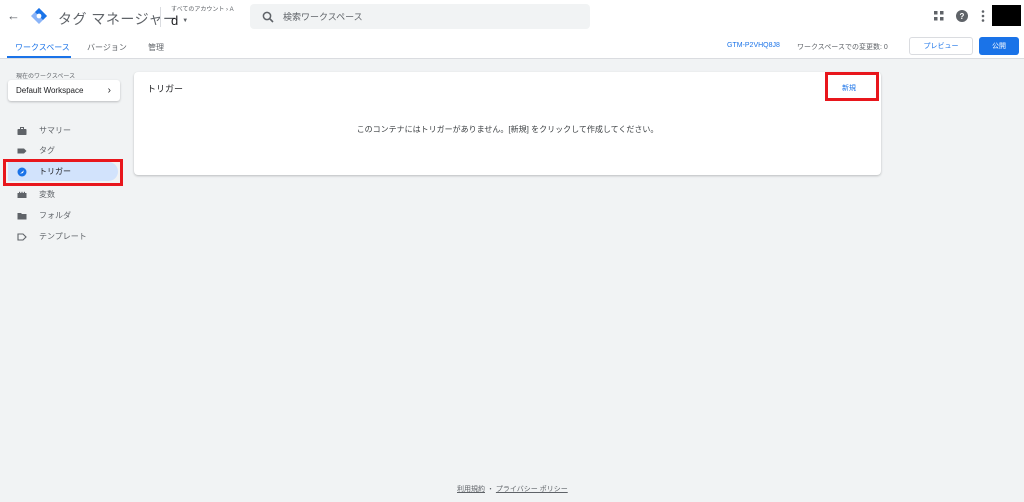 The height and width of the screenshot is (502, 1024). I want to click on tab-admin: 管理, so click(156, 47).